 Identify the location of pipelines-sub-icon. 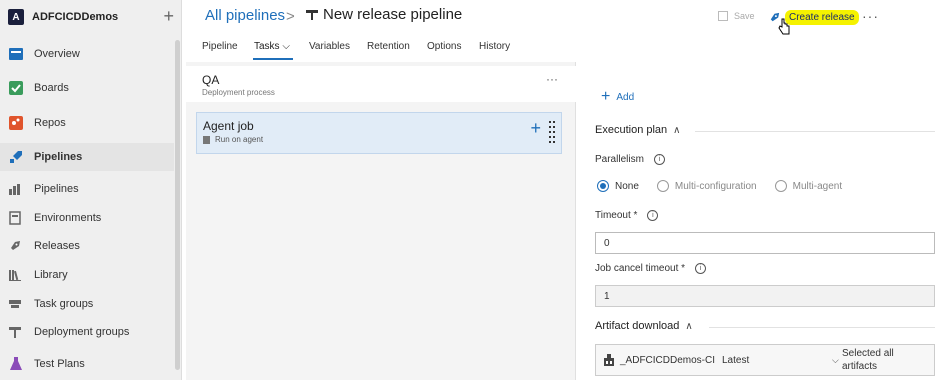
(15, 189).